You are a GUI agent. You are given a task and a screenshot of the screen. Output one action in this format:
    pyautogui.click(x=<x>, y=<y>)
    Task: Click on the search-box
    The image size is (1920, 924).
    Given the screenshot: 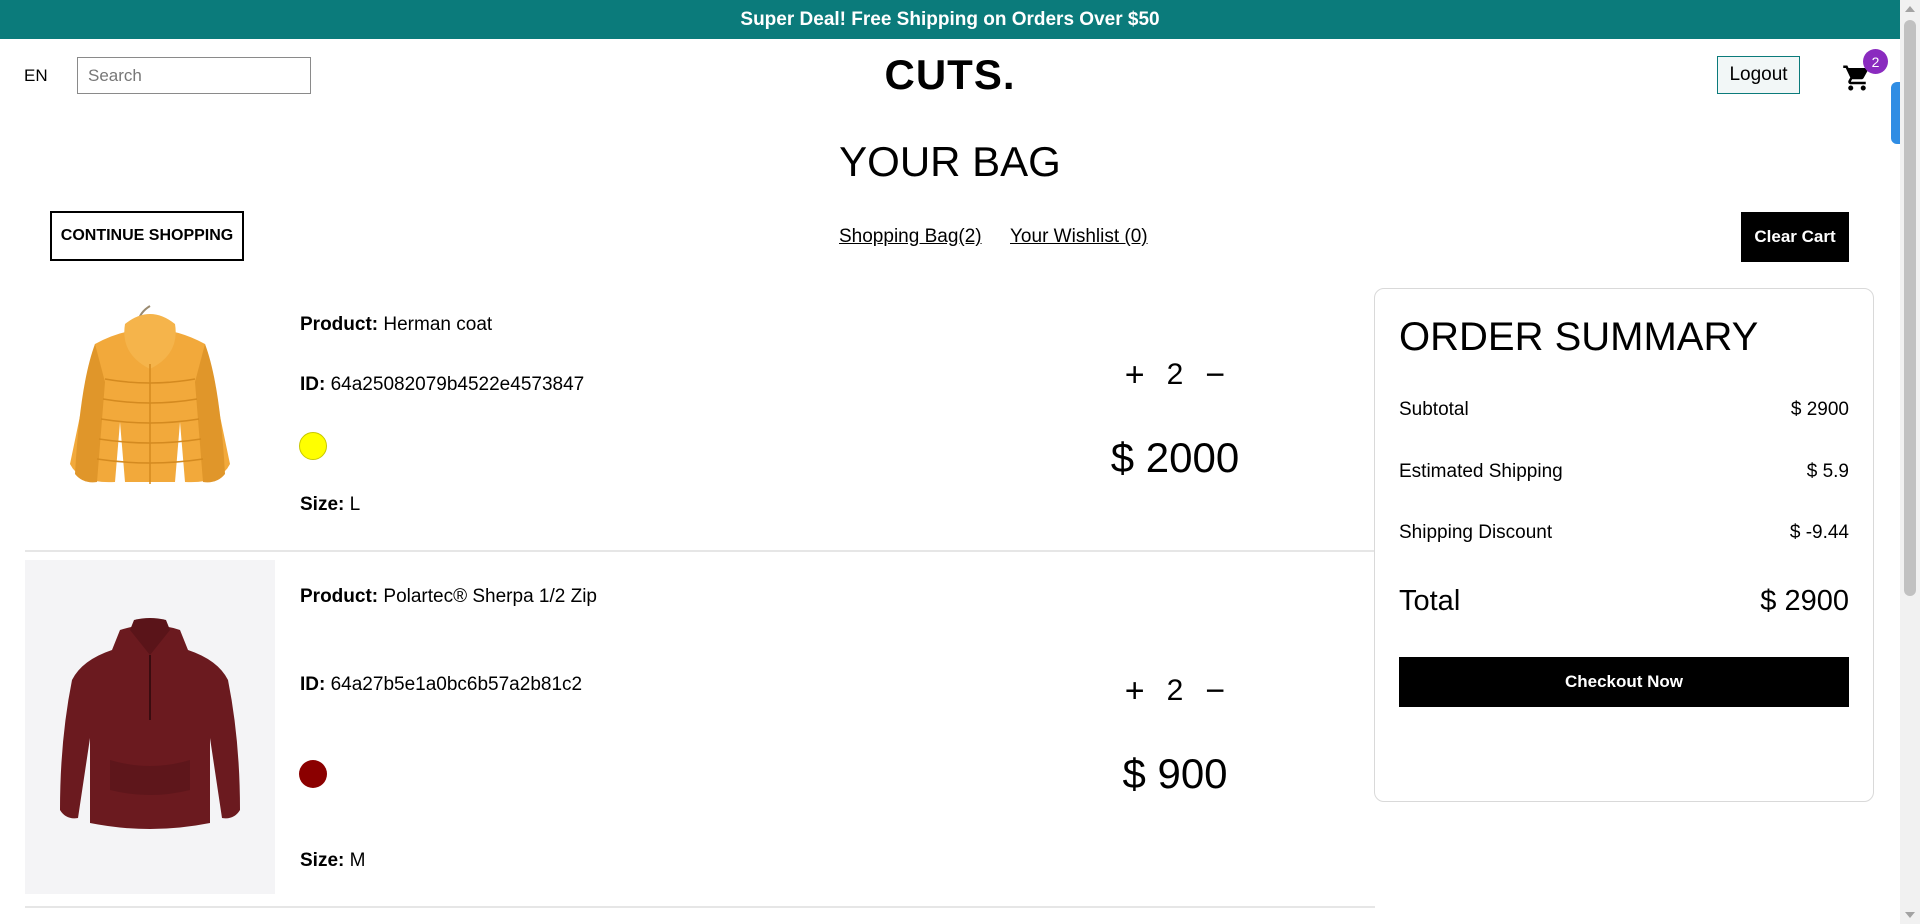 What is the action you would take?
    pyautogui.click(x=194, y=75)
    